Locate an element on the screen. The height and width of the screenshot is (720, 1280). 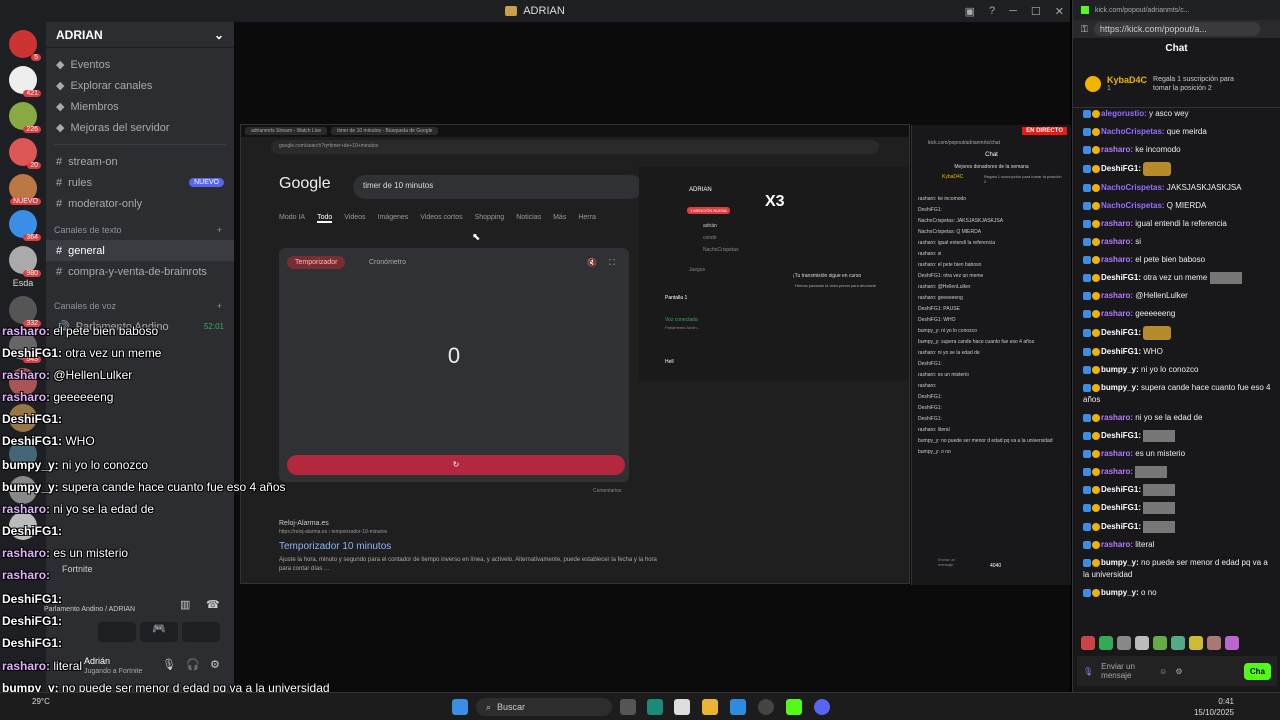
emoji-icon: ☺ is located at coordinates (1163, 671).